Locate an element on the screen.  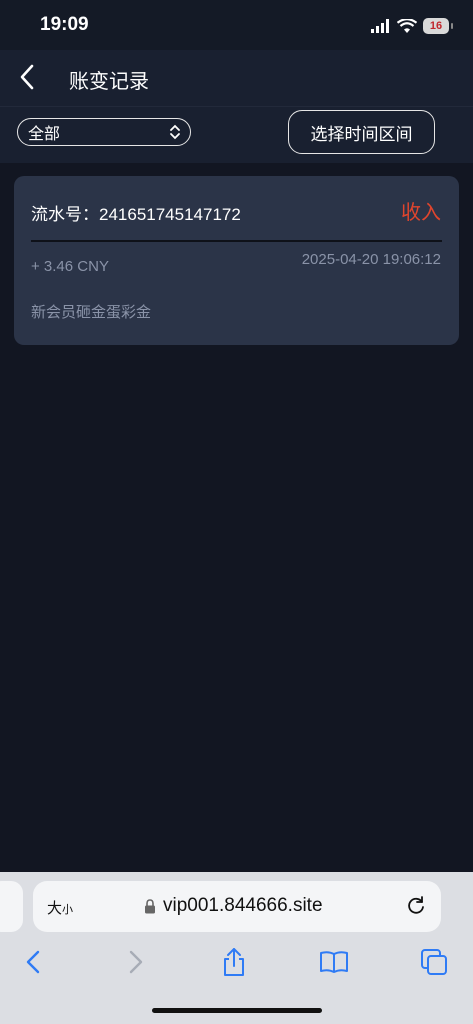
share-button is located at coordinates (234, 962).